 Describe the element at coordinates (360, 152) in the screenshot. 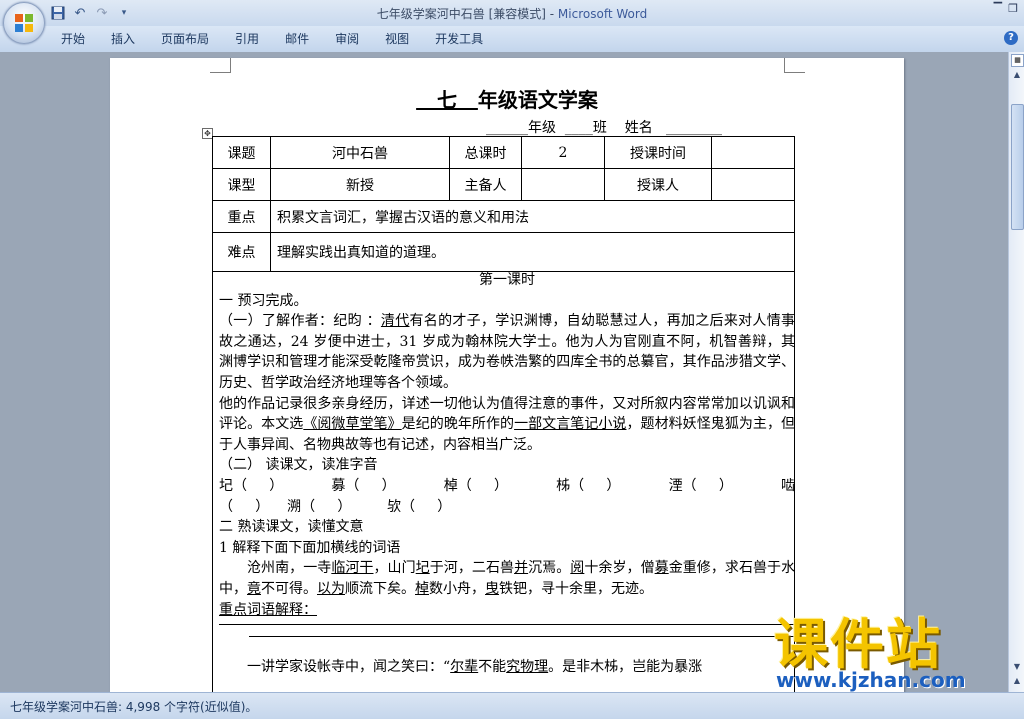

I see `cell-topic: 河中石兽` at that location.